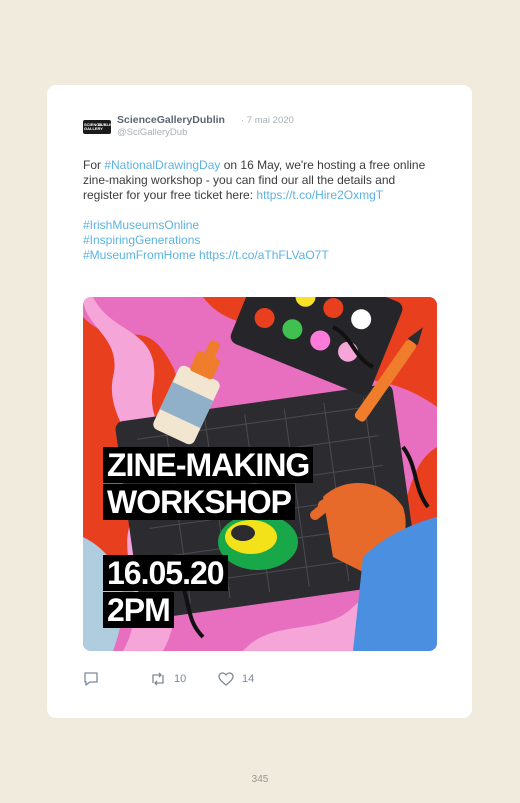  Describe the element at coordinates (162, 165) in the screenshot. I see `hashtag-link: #NationalDrawingDay` at that location.